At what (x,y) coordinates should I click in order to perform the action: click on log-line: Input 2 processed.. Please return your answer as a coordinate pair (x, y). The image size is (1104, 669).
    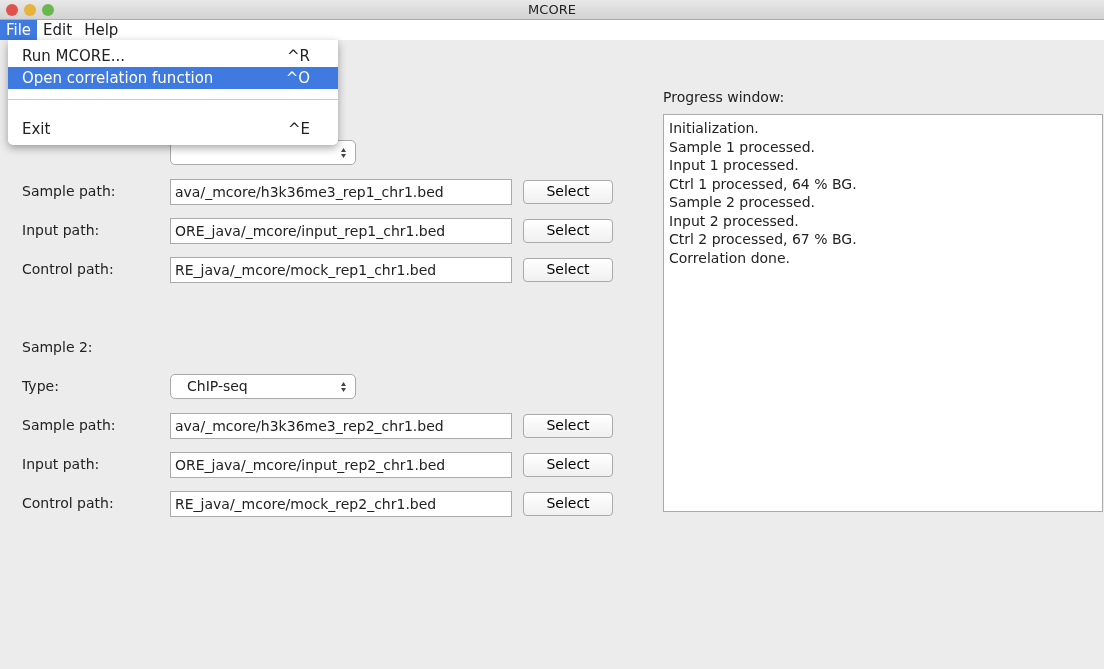
    Looking at the image, I should click on (734, 220).